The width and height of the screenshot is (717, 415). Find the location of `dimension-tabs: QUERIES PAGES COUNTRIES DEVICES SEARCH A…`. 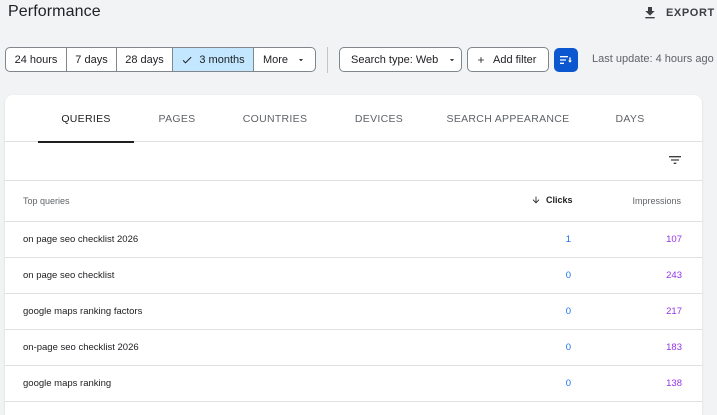

dimension-tabs: QUERIES PAGES COUNTRIES DEVICES SEARCH A… is located at coordinates (353, 119).